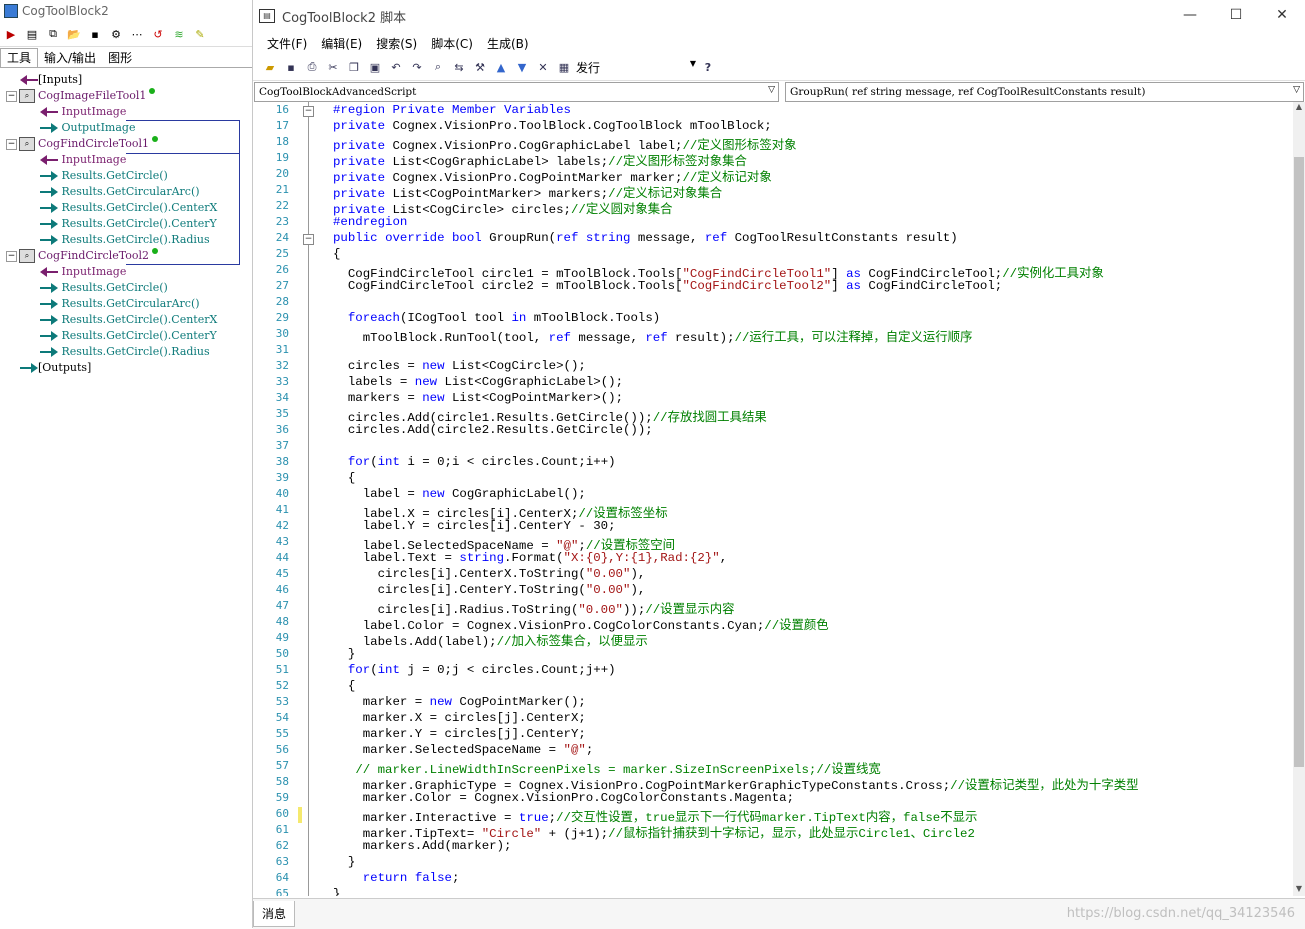 This screenshot has width=1305, height=929. Describe the element at coordinates (478, 382) in the screenshot. I see `code-line: labels = new List<CogGraphicLabel>();` at that location.